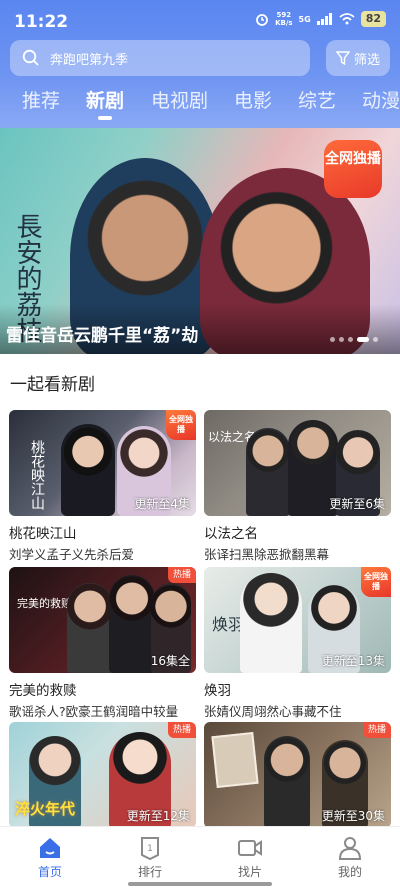 The height and width of the screenshot is (889, 400). I want to click on episode-status: 16集全, so click(170, 661).